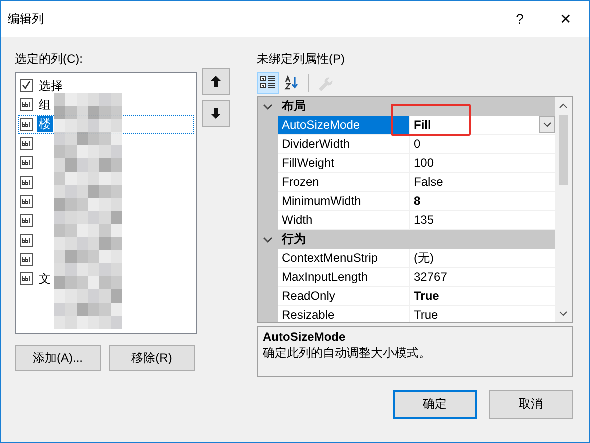 Image resolution: width=590 pixels, height=443 pixels. Describe the element at coordinates (531, 404) in the screenshot. I see `cancel-button: 取消` at that location.